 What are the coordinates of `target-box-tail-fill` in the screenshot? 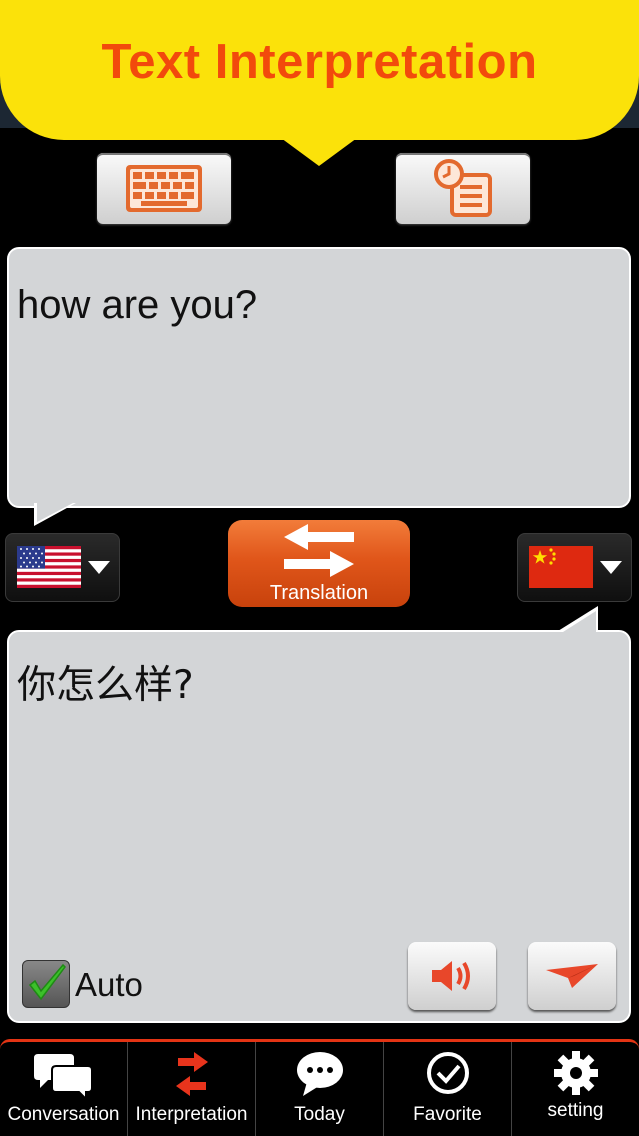 It's located at (579, 621).